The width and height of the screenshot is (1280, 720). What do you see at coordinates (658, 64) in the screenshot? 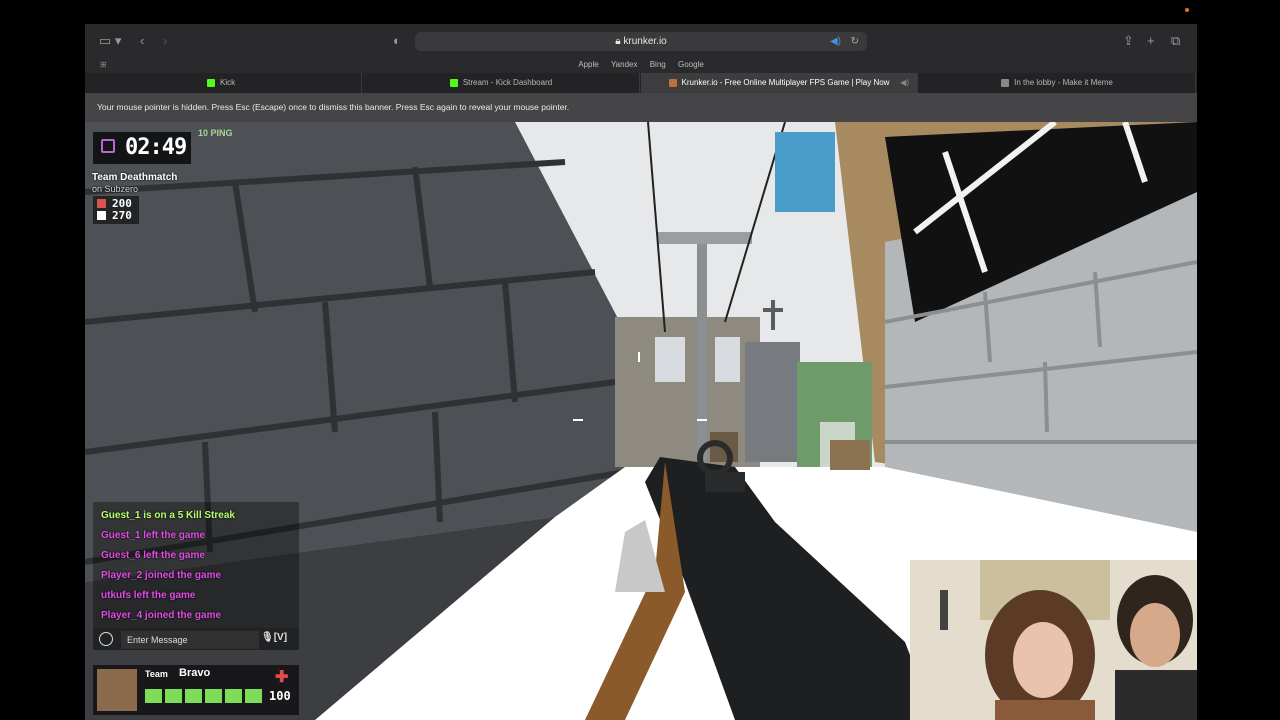
I see `favorite-bing: Bing` at bounding box center [658, 64].